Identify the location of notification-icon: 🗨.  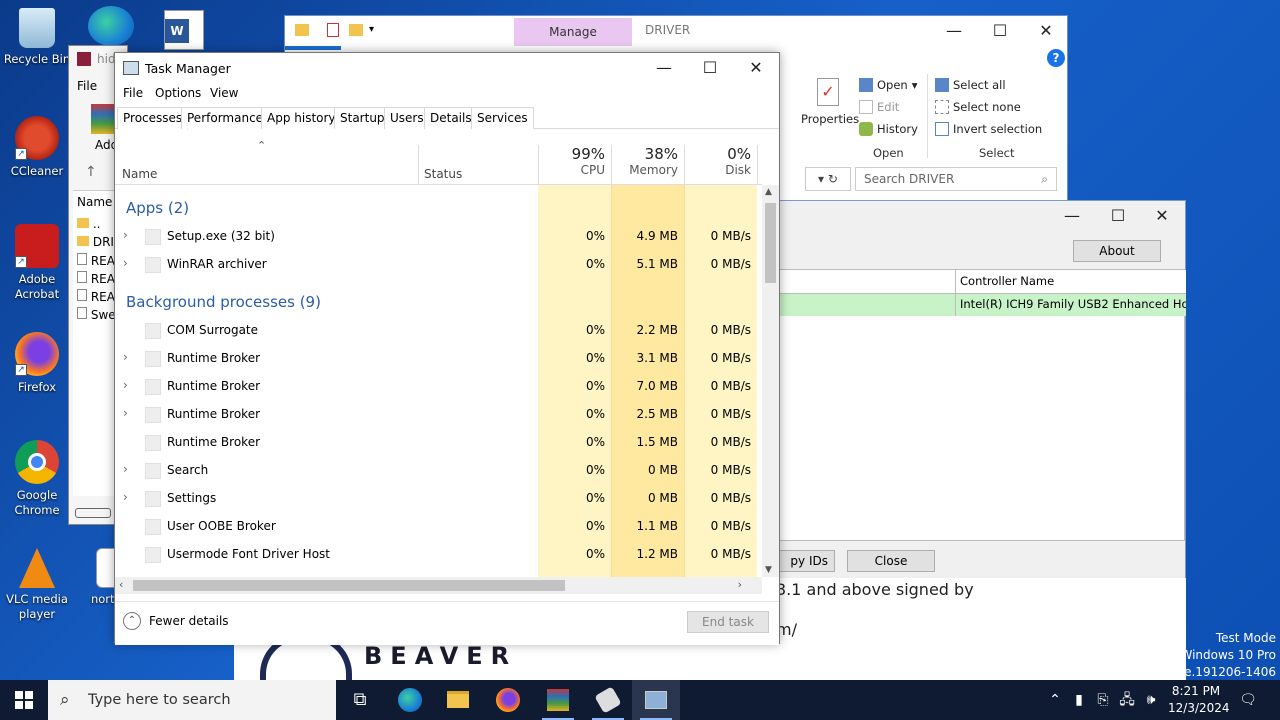
(1248, 700).